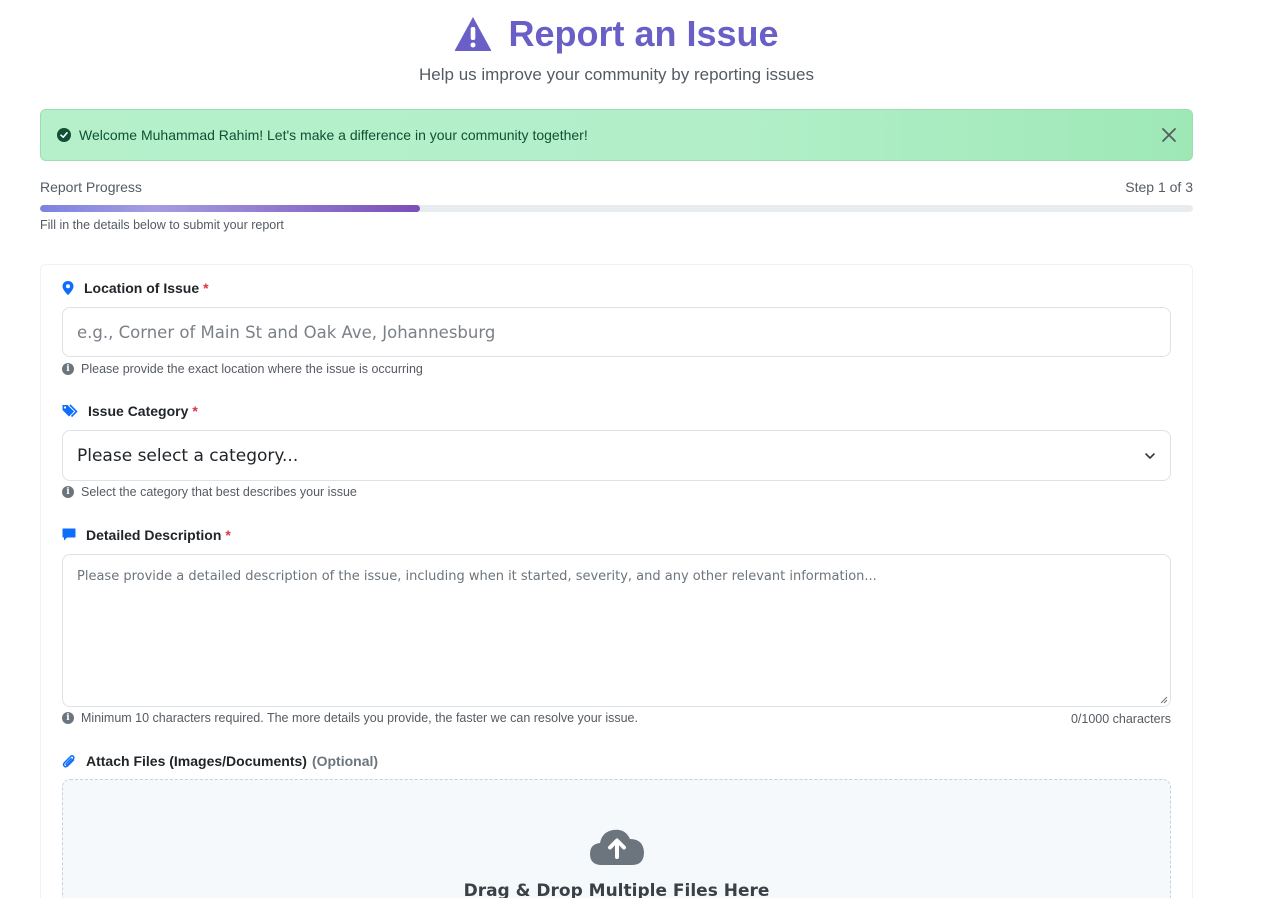 The width and height of the screenshot is (1283, 898). I want to click on location-label: Location of Issue *, so click(135, 288).